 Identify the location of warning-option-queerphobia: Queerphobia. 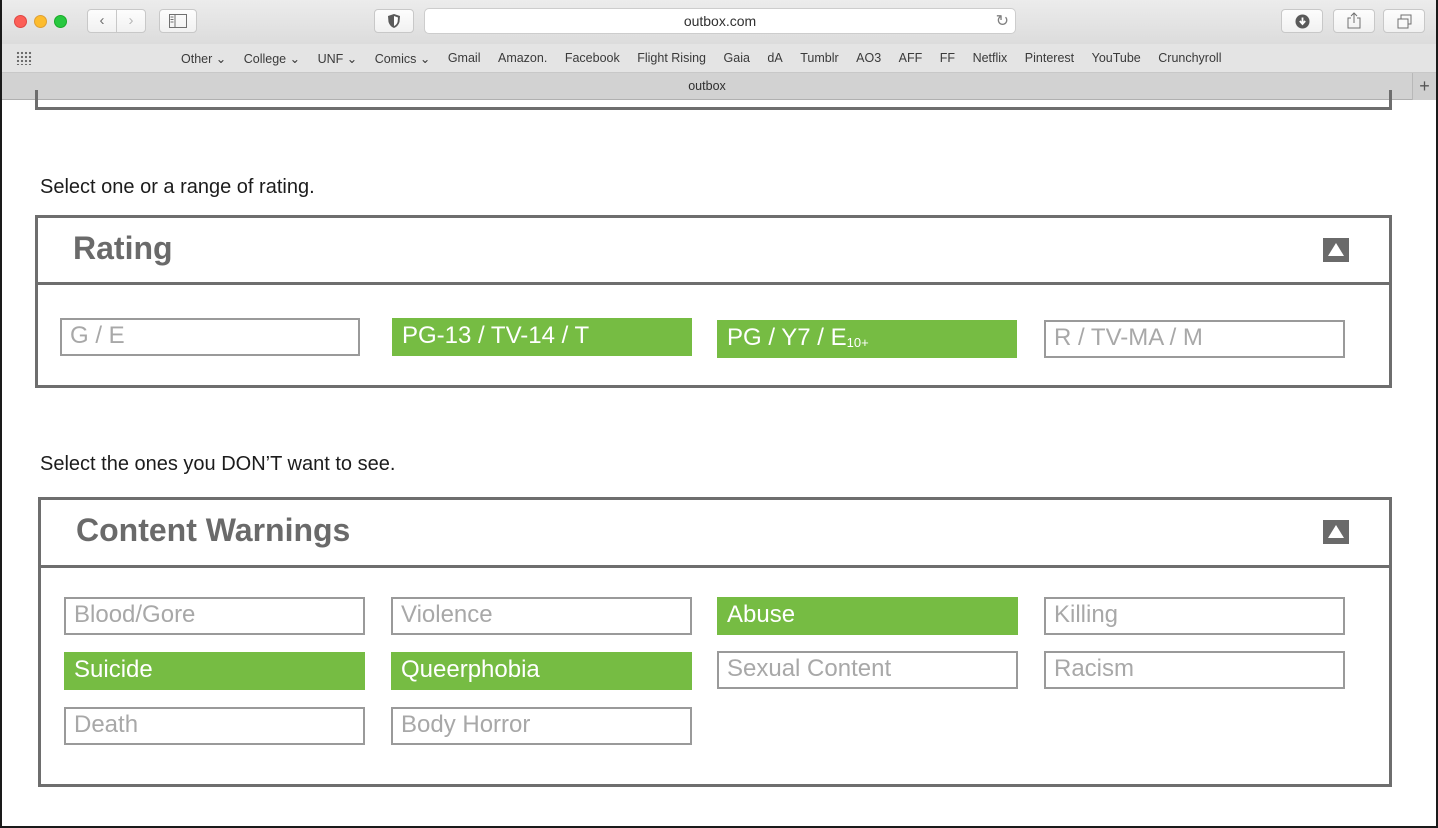
(541, 671).